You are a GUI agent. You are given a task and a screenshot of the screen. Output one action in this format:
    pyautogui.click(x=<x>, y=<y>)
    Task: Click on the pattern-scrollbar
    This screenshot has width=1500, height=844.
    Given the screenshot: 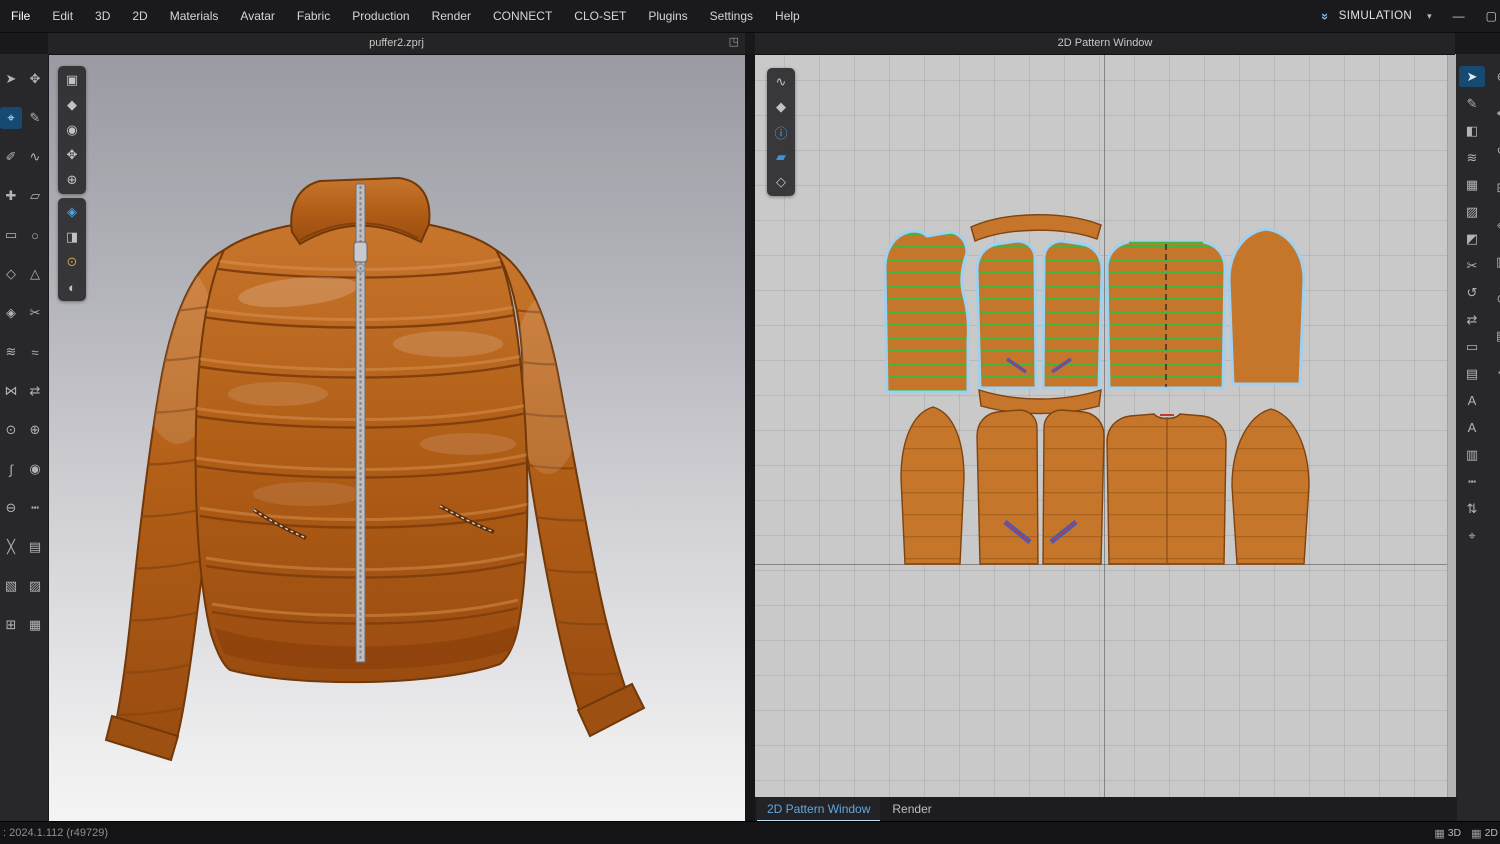 What is the action you would take?
    pyautogui.click(x=1451, y=425)
    